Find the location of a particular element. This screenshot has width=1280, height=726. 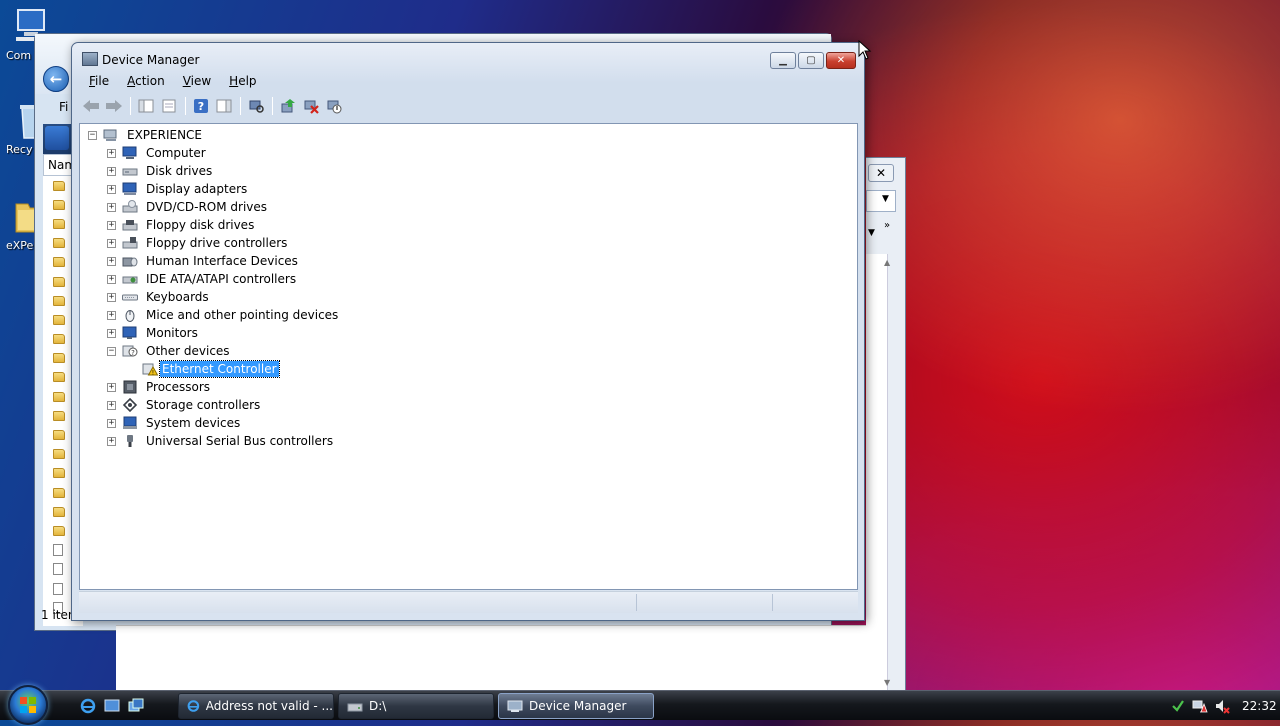

help-button: ? is located at coordinates (201, 106).